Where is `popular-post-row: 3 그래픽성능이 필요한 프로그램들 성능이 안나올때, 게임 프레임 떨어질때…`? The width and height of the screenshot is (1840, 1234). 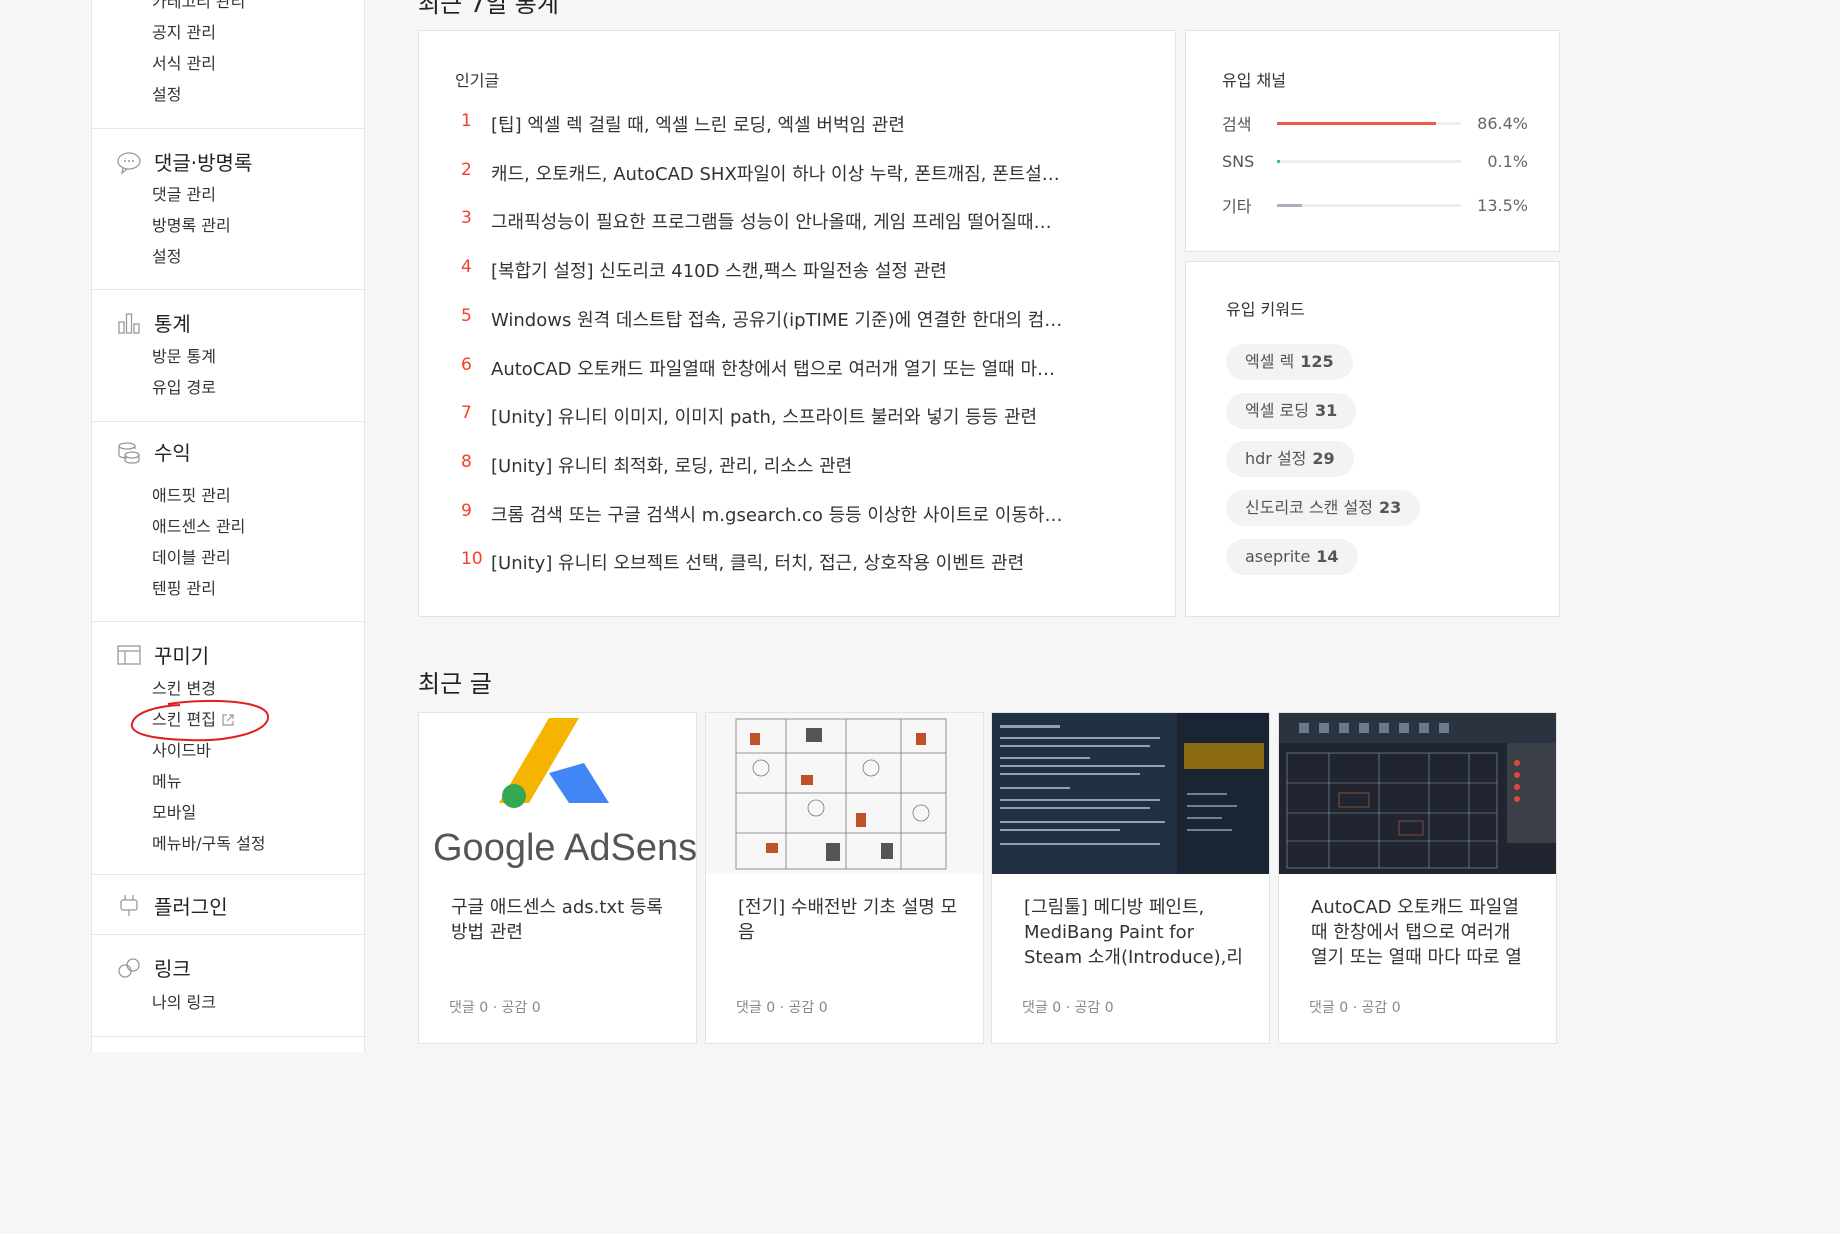 popular-post-row: 3 그래픽성능이 필요한 프로그램들 성능이 안나올때, 게임 프레임 떨어질때… is located at coordinates (771, 221).